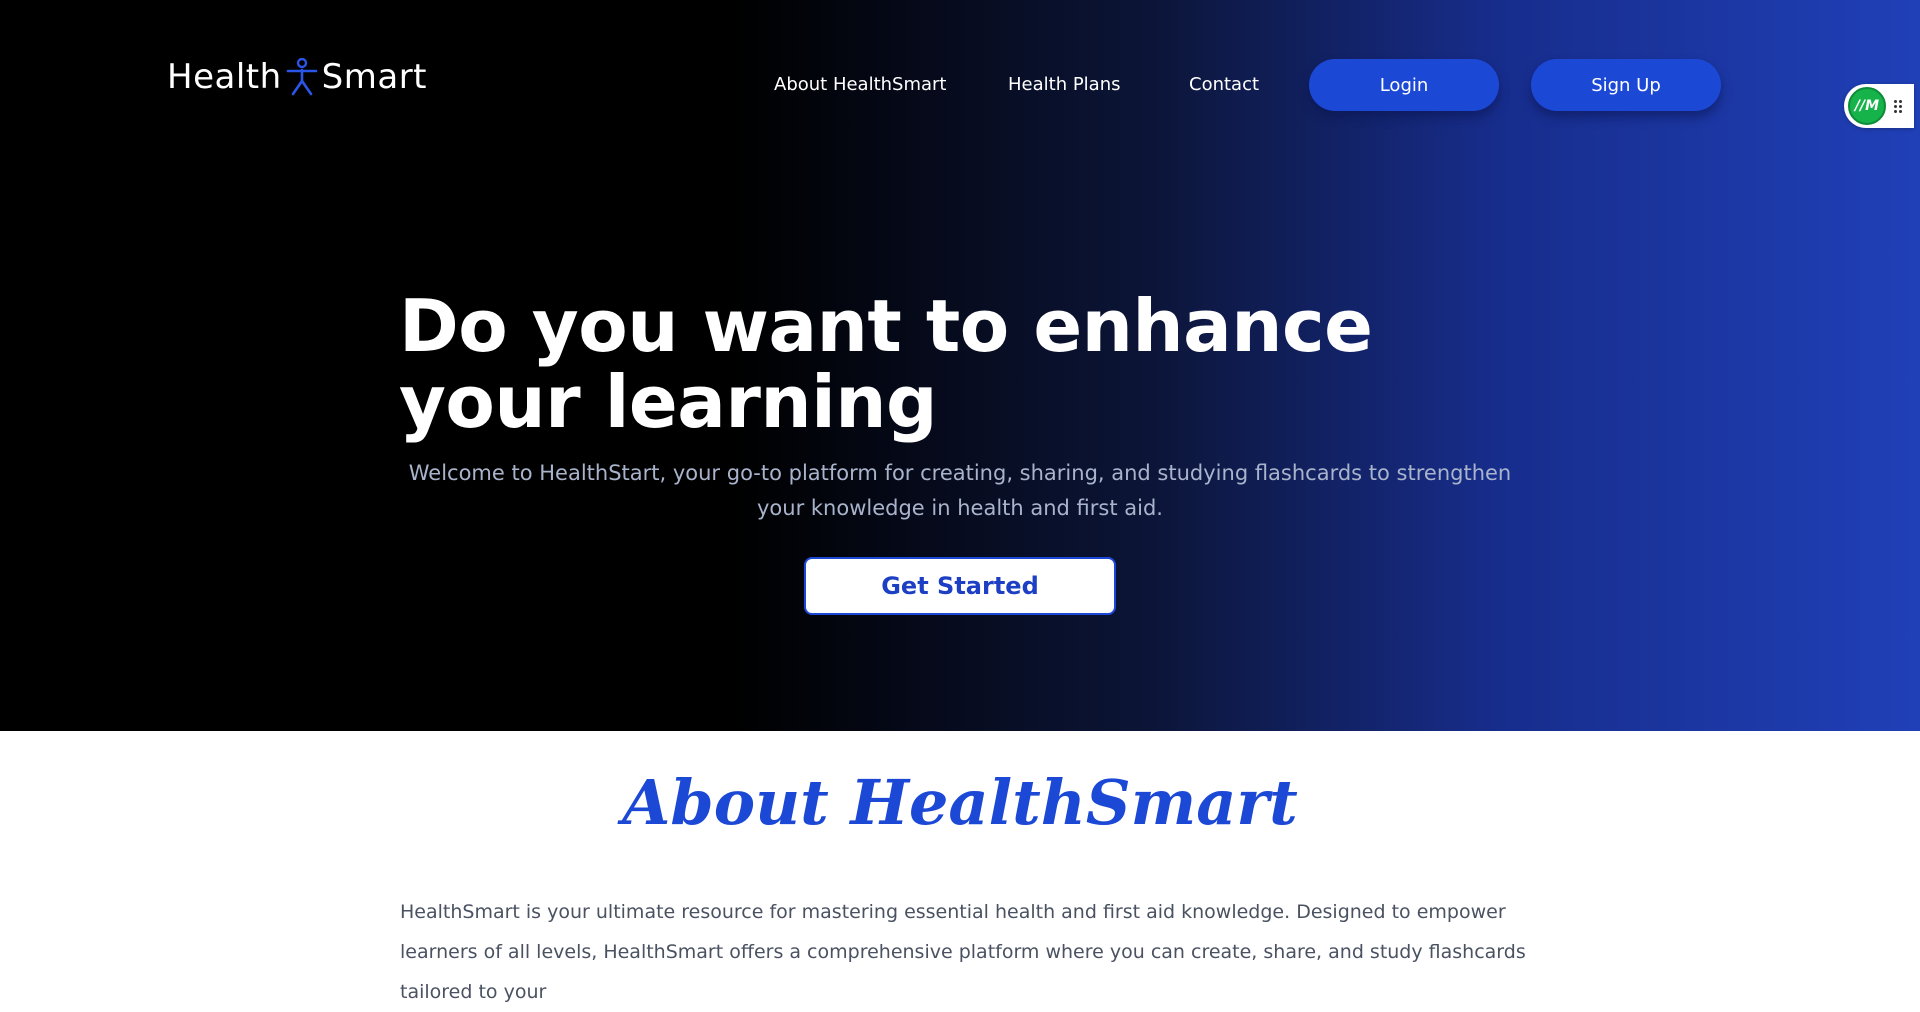  I want to click on floating-extension-widget: //M, so click(1879, 106).